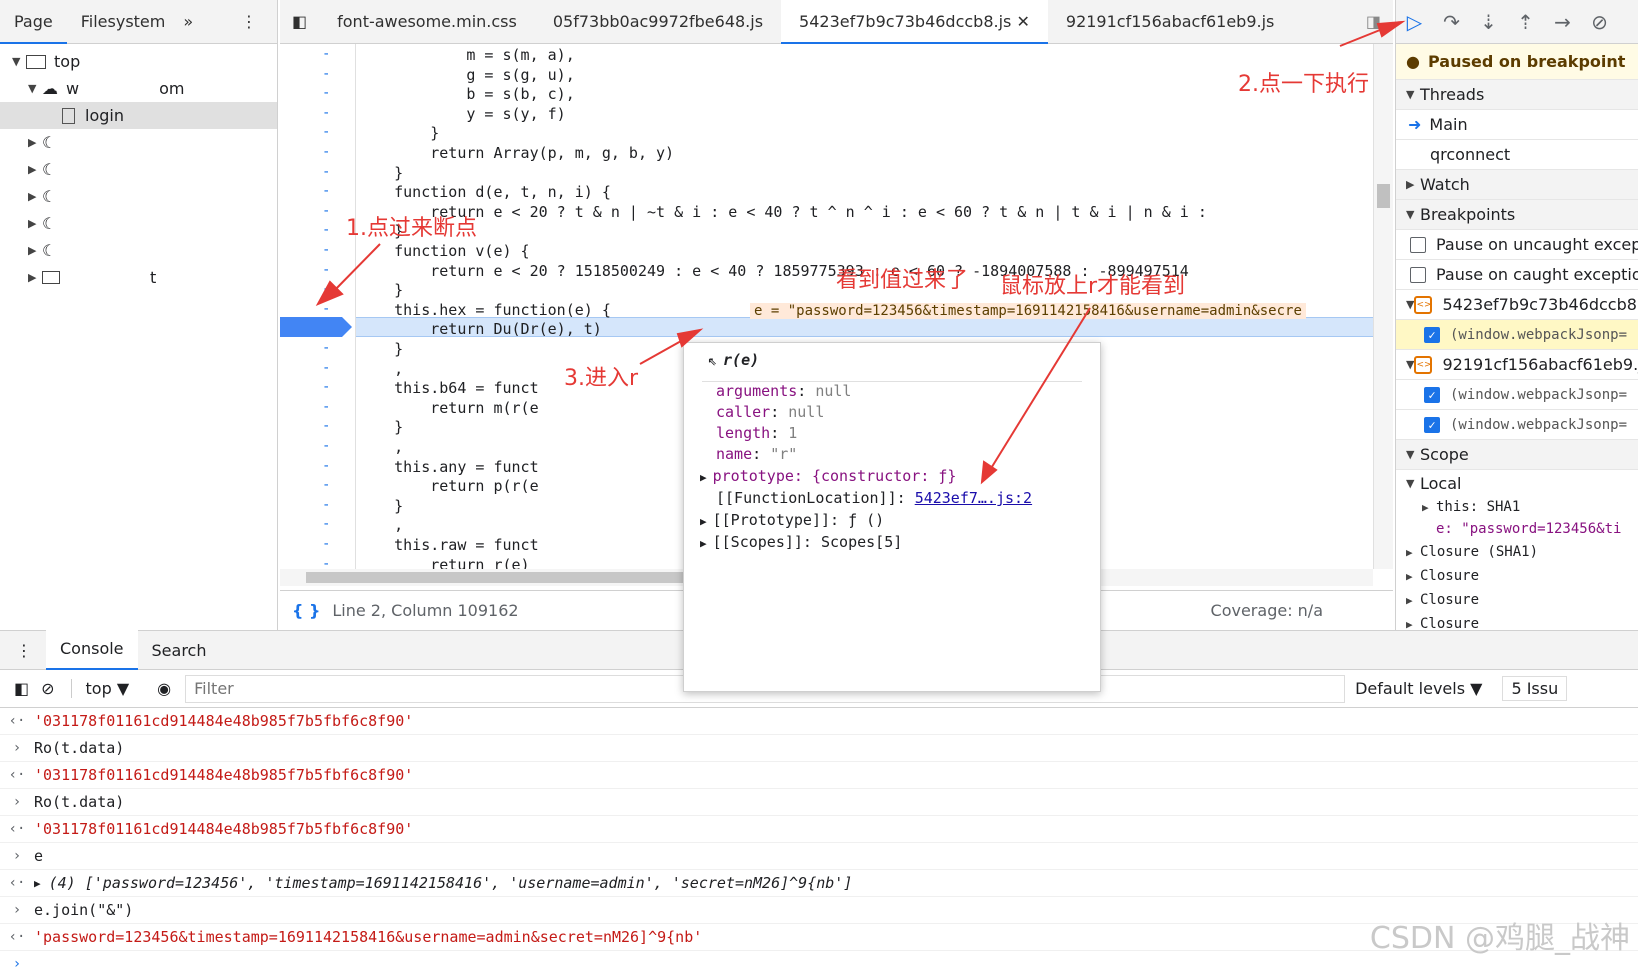 The width and height of the screenshot is (1638, 977). Describe the element at coordinates (1517, 483) in the screenshot. I see `scope-local: ▼ Local` at that location.